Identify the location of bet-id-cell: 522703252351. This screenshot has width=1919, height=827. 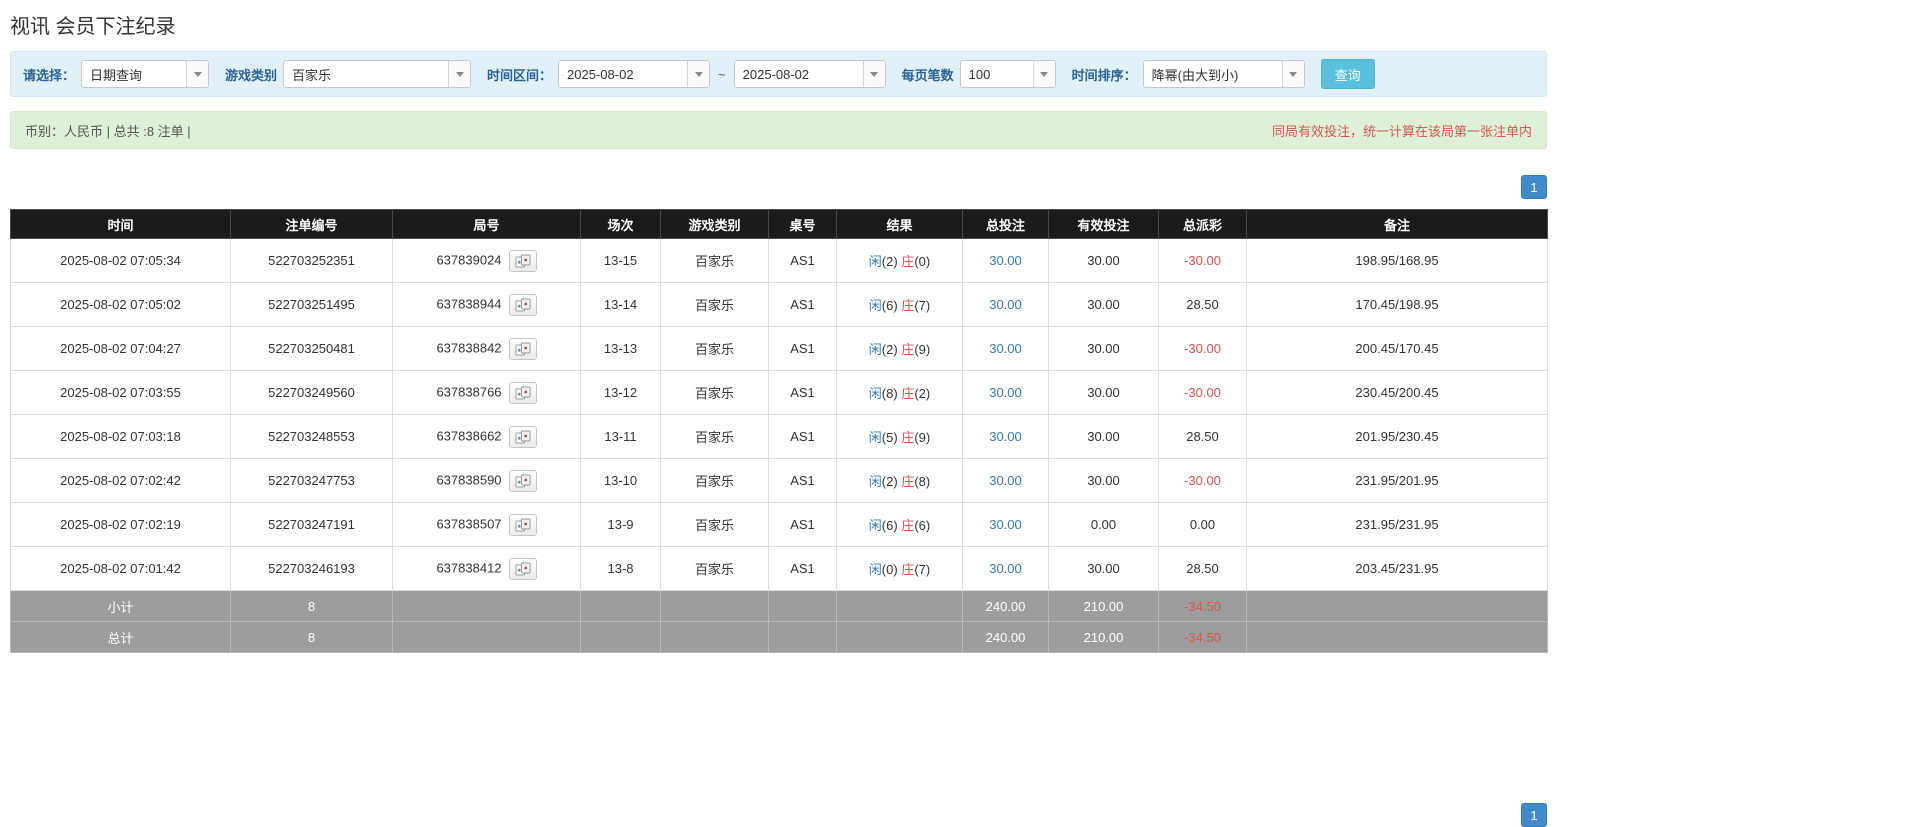
(311, 260).